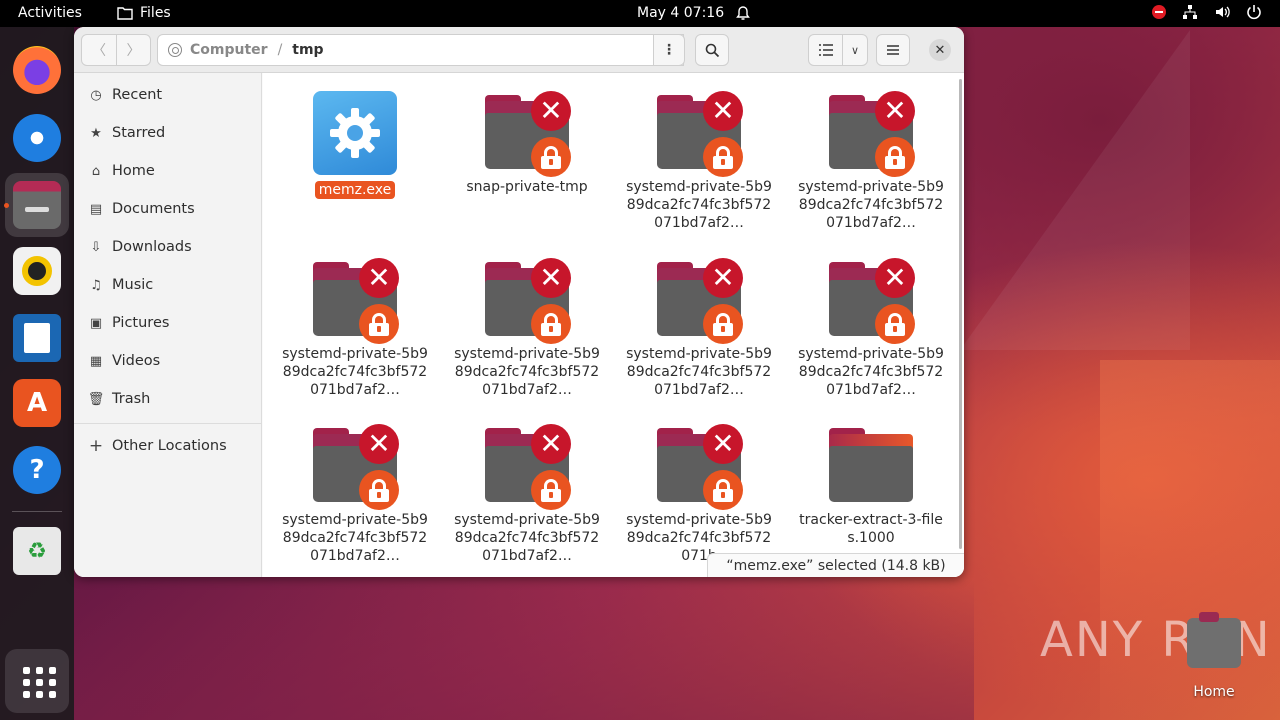 This screenshot has height=720, width=1280. What do you see at coordinates (825, 50) in the screenshot?
I see `view-mode-button` at bounding box center [825, 50].